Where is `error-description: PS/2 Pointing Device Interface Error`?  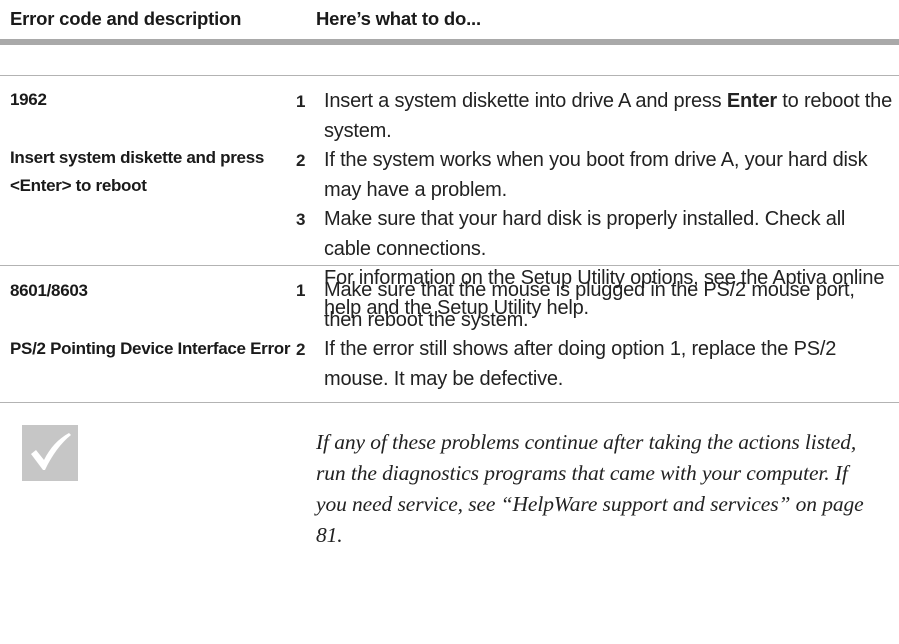
error-description: PS/2 Pointing Device Interface Error is located at coordinates (150, 348).